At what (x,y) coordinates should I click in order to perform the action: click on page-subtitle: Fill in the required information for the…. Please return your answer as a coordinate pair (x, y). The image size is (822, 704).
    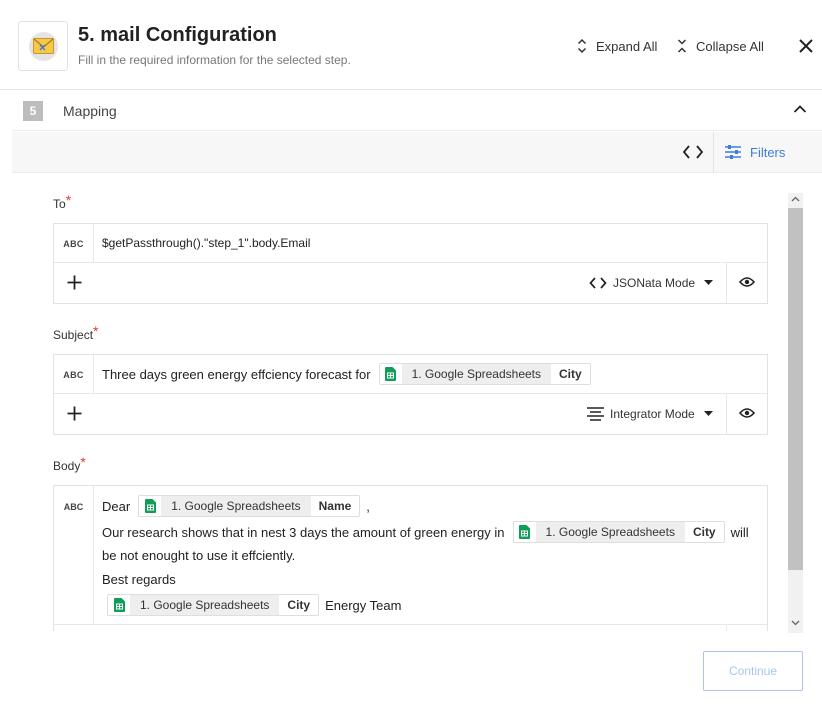
    Looking at the image, I should click on (214, 60).